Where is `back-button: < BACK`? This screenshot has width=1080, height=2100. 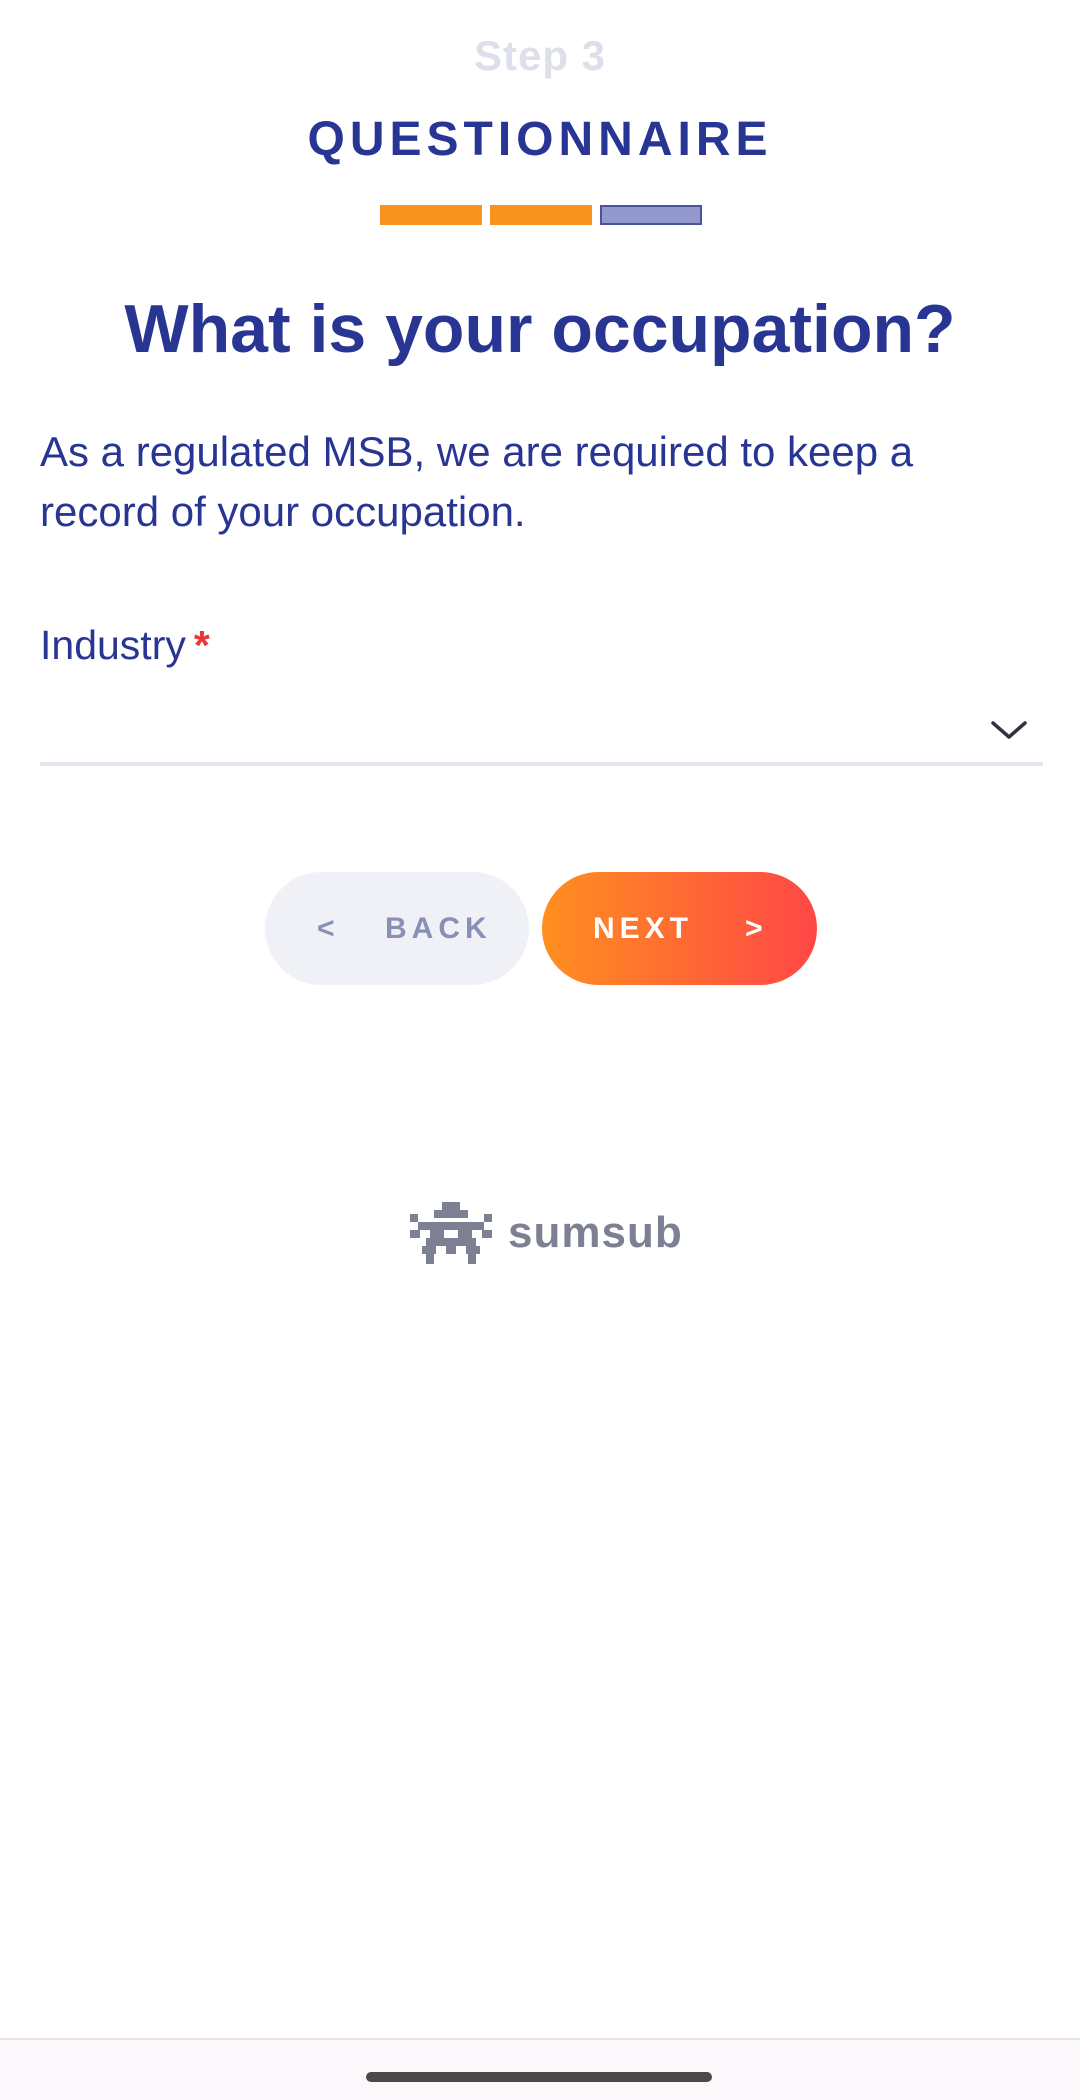 back-button: < BACK is located at coordinates (397, 928).